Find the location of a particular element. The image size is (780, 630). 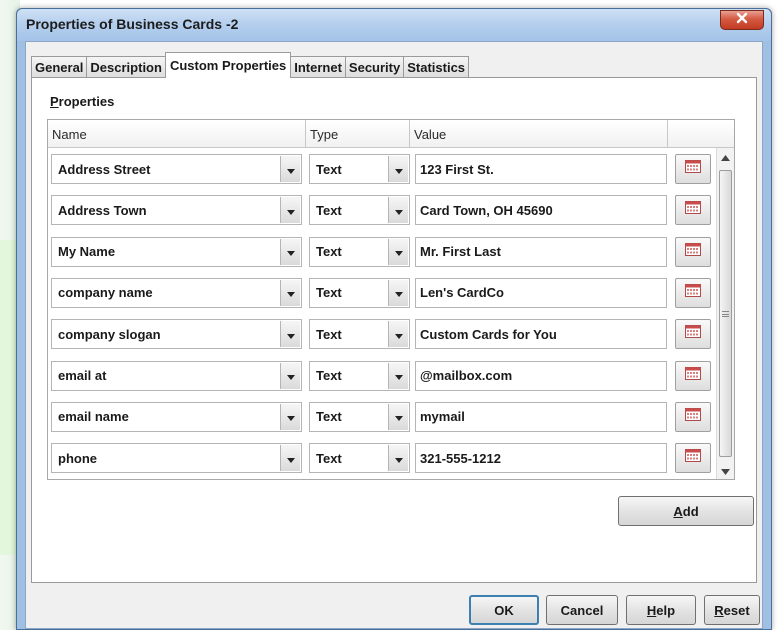

property-row: Address Town Text Card Town, OH 45690 is located at coordinates (382, 211).